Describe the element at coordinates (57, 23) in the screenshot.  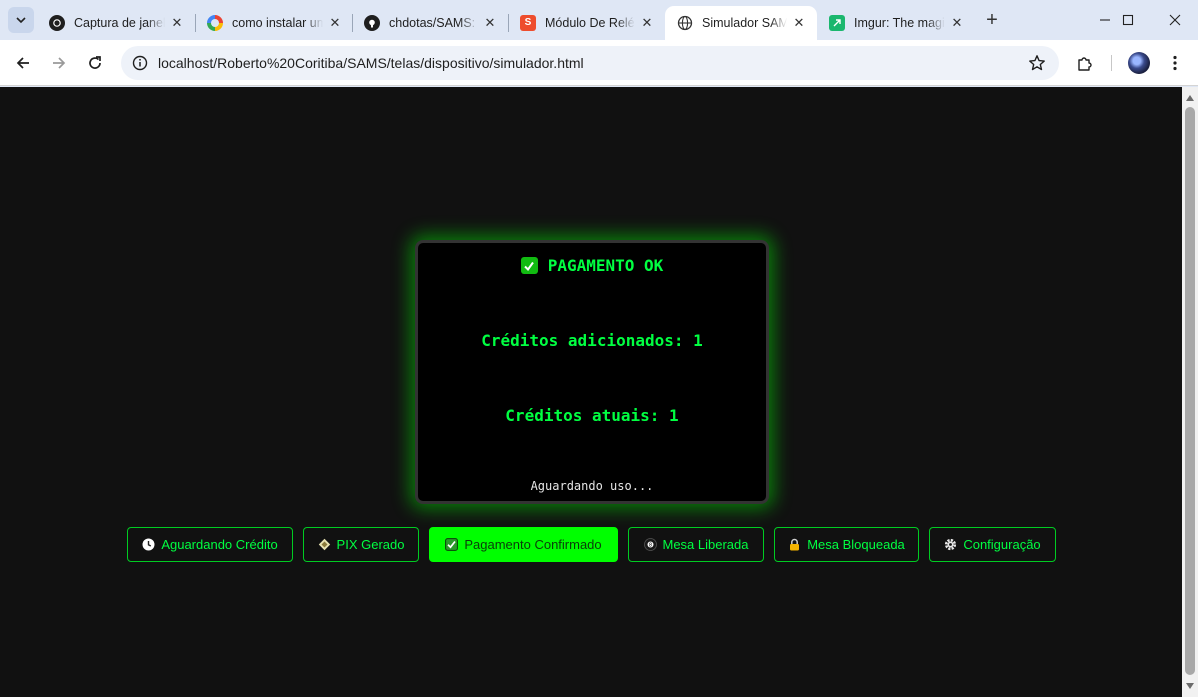
I see `openai-icon` at that location.